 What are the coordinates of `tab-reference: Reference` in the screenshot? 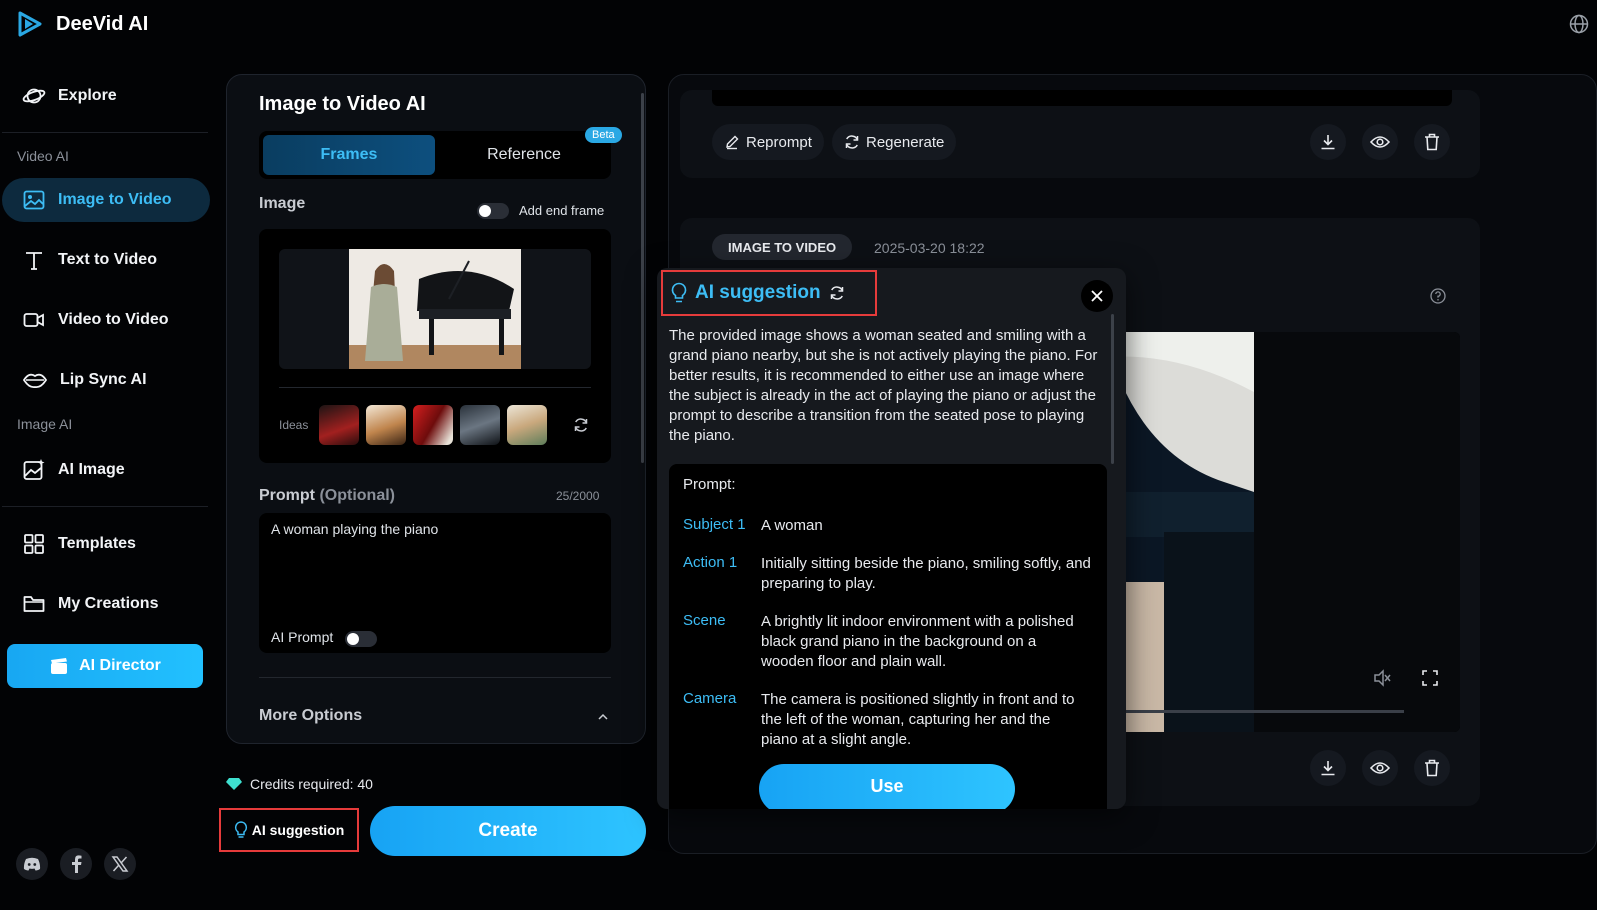 It's located at (524, 155).